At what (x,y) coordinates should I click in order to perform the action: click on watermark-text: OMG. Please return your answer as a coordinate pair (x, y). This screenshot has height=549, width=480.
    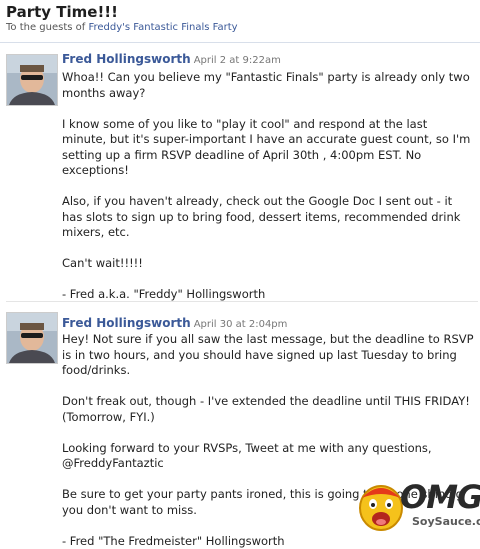
    Looking at the image, I should click on (440, 497).